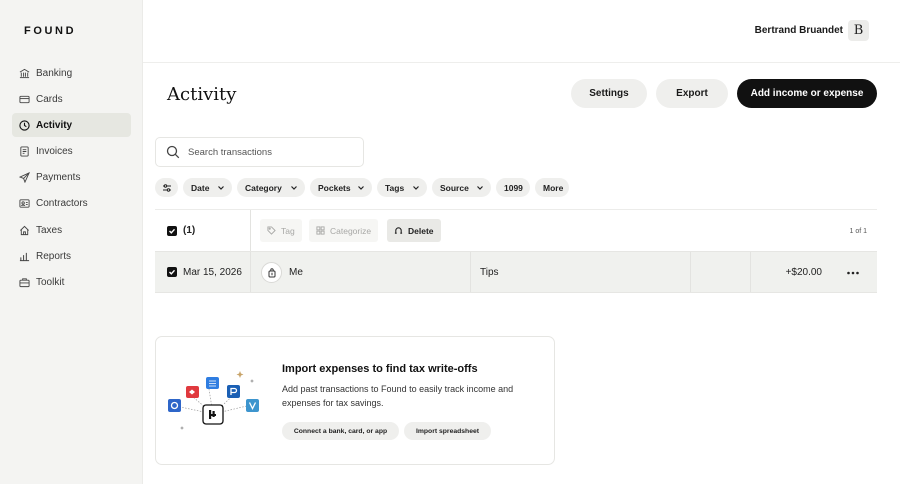 This screenshot has height=484, width=900. I want to click on categorize-button-label: Categorize, so click(351, 230).